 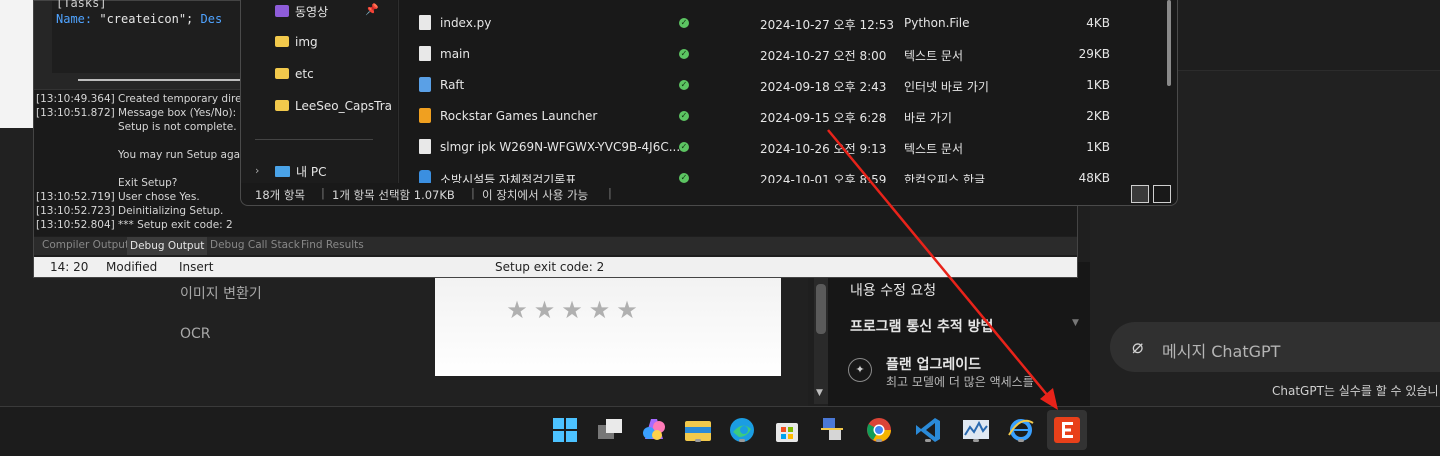 I want to click on document-icon, so click(x=425, y=146).